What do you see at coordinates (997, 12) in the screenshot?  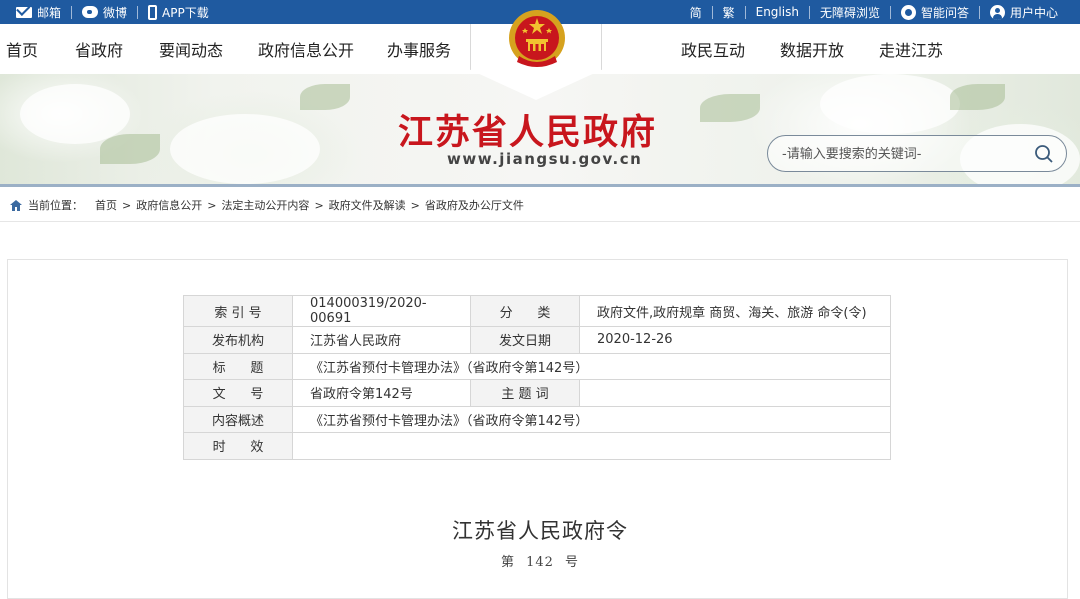 I see `user-icon` at bounding box center [997, 12].